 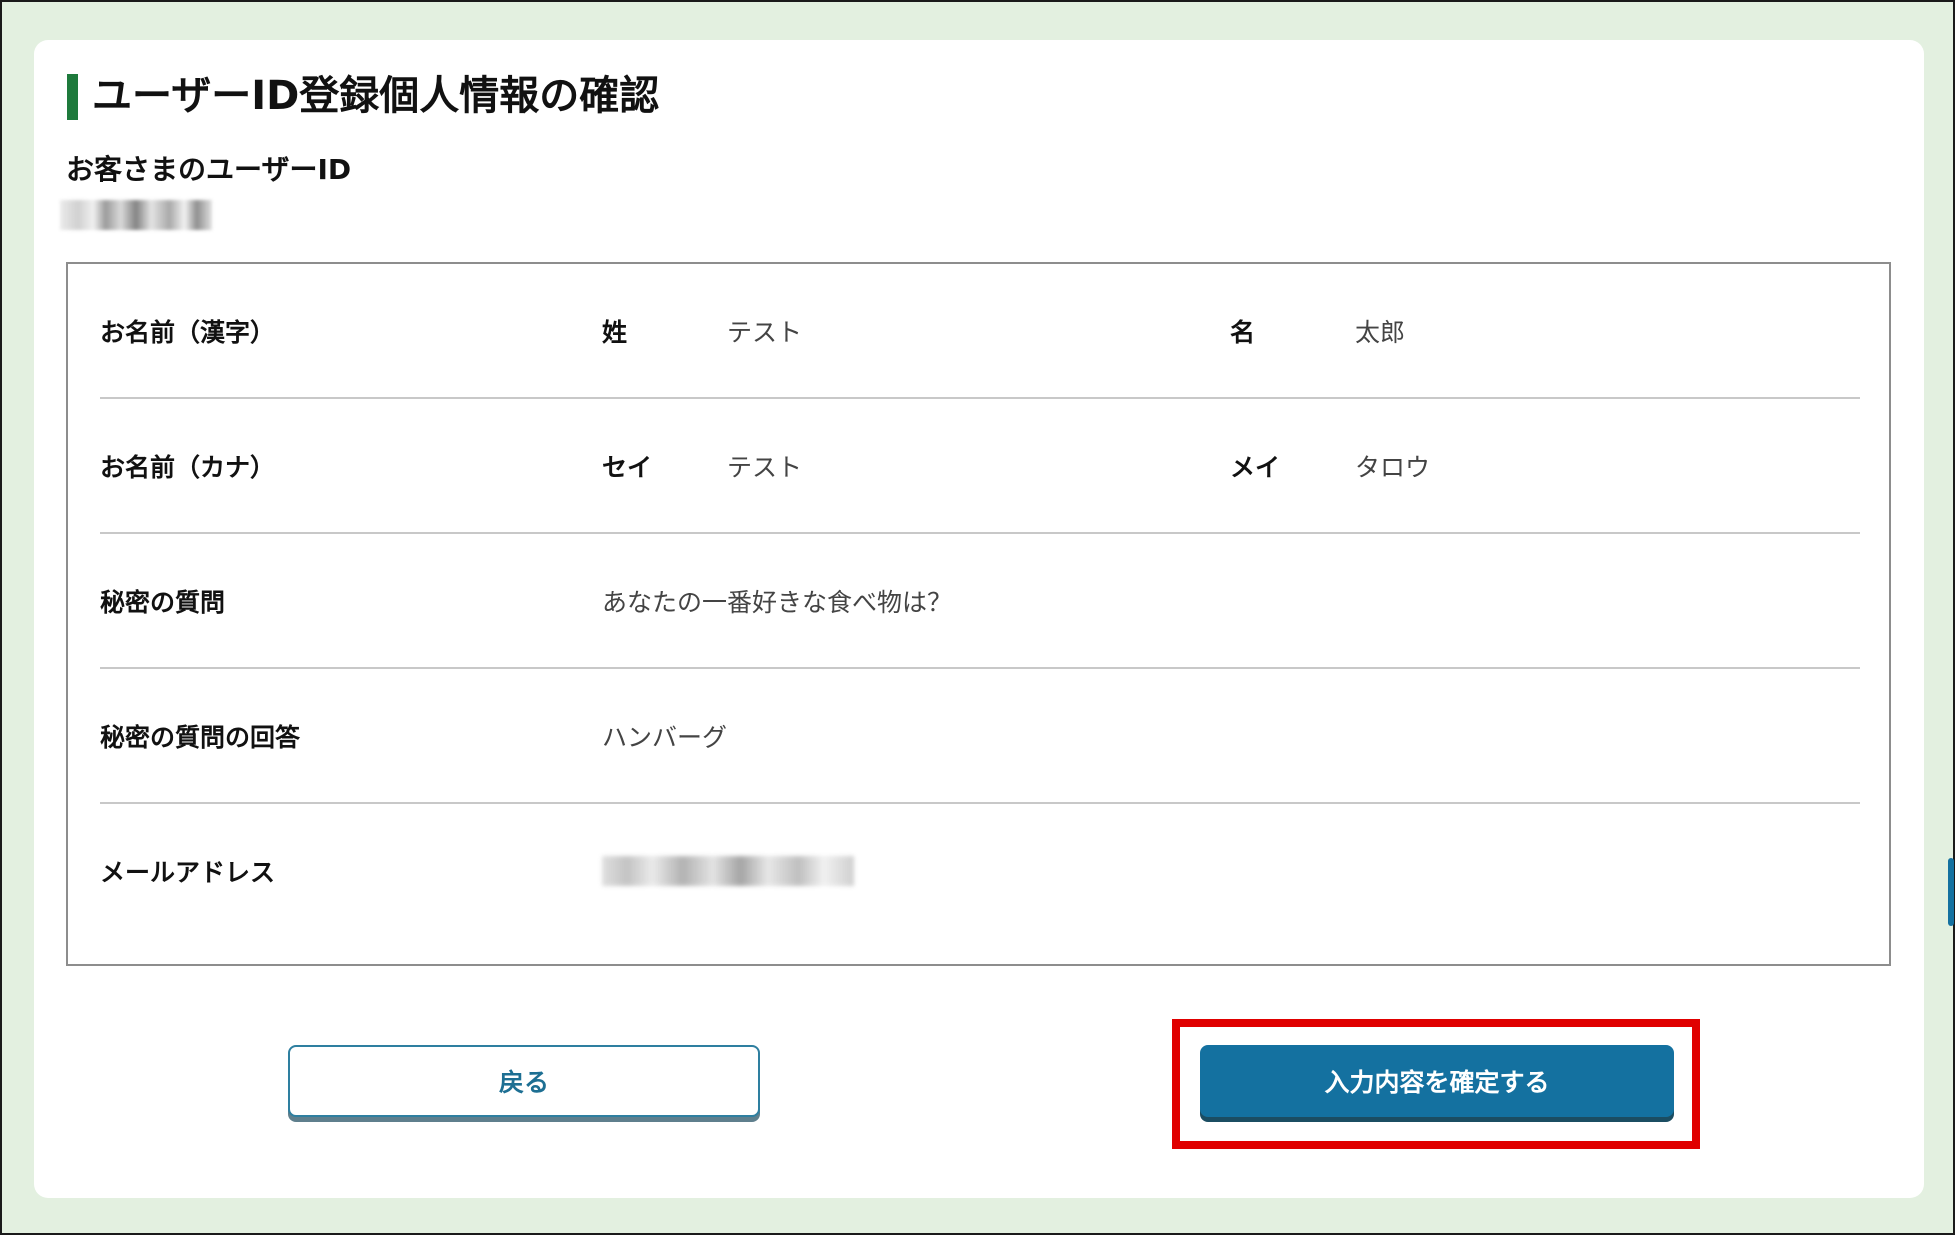 I want to click on table-row-secret-question: 秘密の質問 あなたの一番好きな食べ物は？, so click(x=980, y=601).